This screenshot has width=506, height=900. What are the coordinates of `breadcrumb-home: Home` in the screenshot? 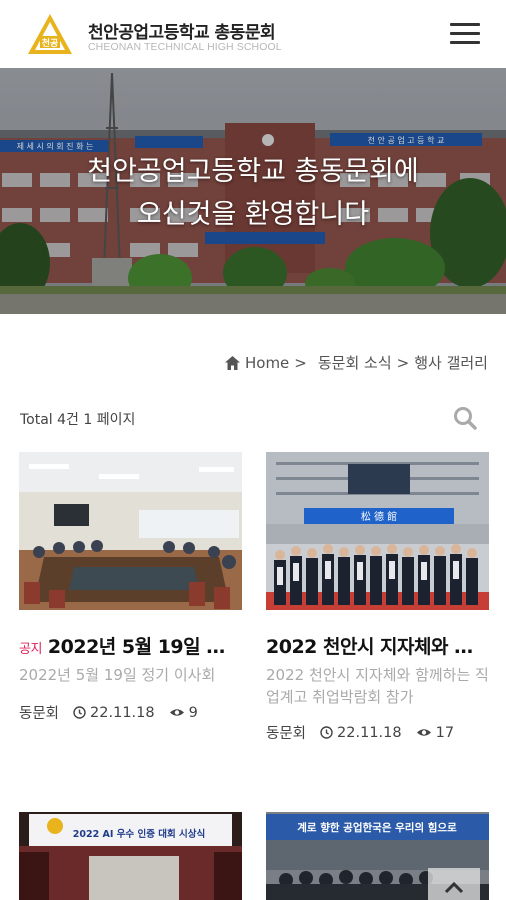 It's located at (267, 363).